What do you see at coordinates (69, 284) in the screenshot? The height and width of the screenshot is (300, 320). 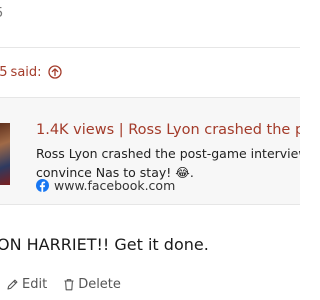 I see `trash-icon` at bounding box center [69, 284].